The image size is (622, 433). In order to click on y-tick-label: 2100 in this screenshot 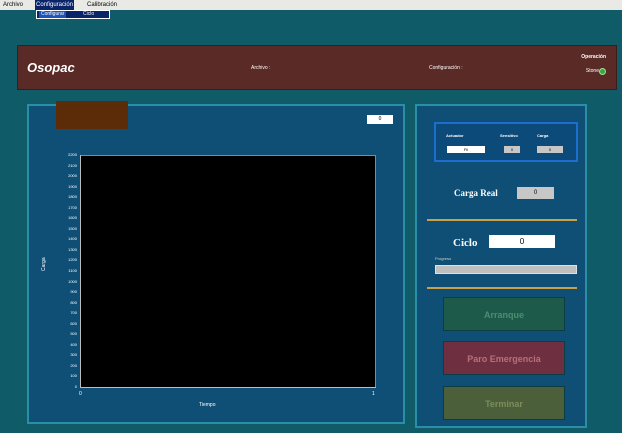, I will do `click(72, 165)`.